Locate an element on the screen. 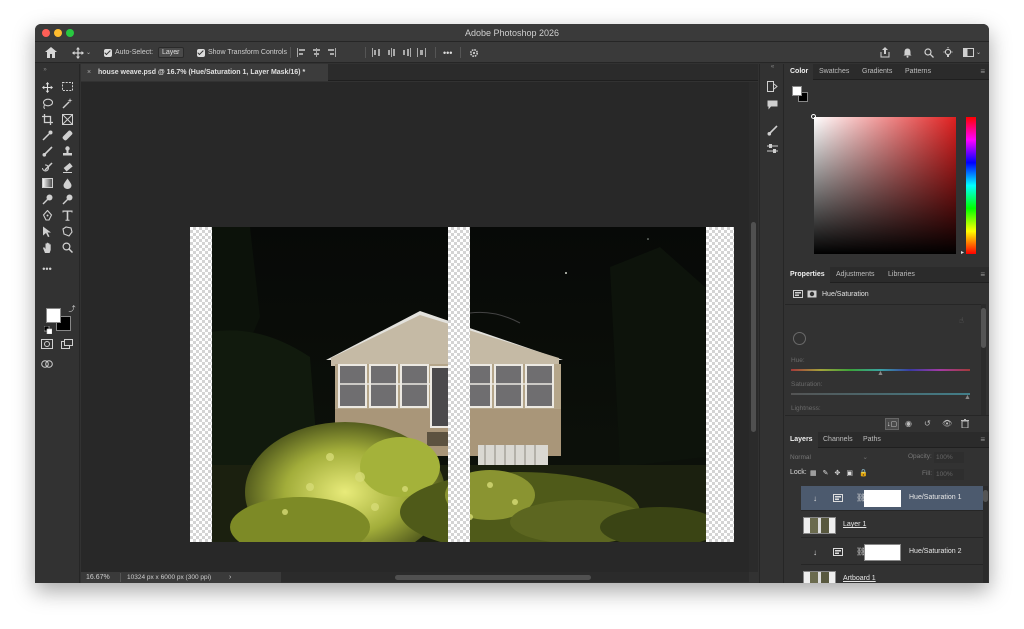 This screenshot has height=629, width=1024. default-colors-icon is located at coordinates (48, 331).